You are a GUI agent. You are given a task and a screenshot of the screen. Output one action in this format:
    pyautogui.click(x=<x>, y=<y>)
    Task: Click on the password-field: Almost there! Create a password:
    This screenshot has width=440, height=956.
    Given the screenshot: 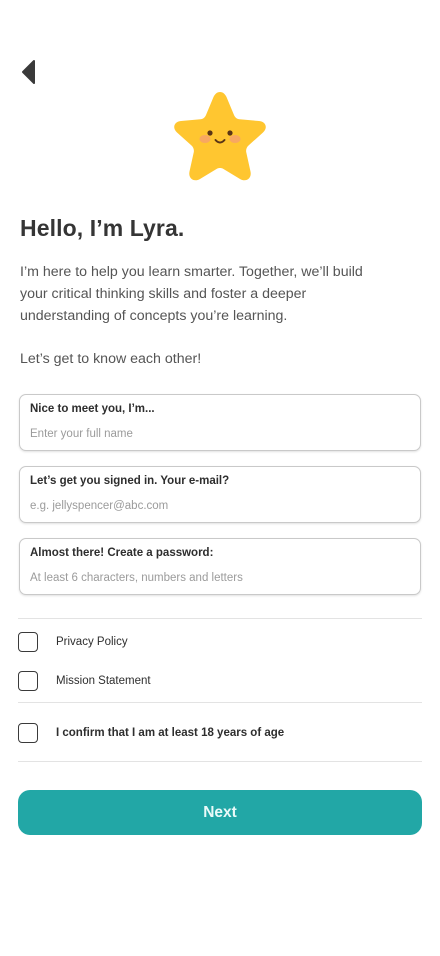 What is the action you would take?
    pyautogui.click(x=220, y=566)
    